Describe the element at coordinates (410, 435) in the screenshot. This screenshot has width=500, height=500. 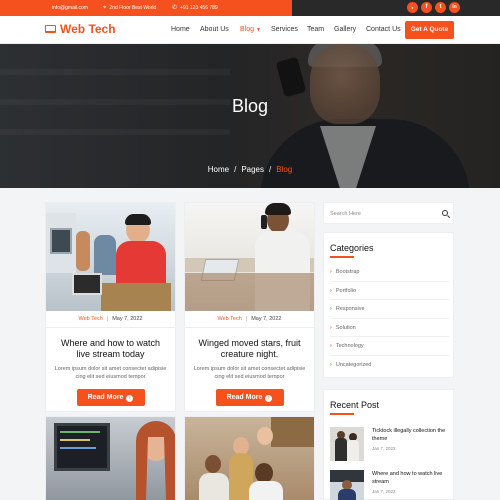
I see `recent-post-title: Ticktock illegally collection the theme` at that location.